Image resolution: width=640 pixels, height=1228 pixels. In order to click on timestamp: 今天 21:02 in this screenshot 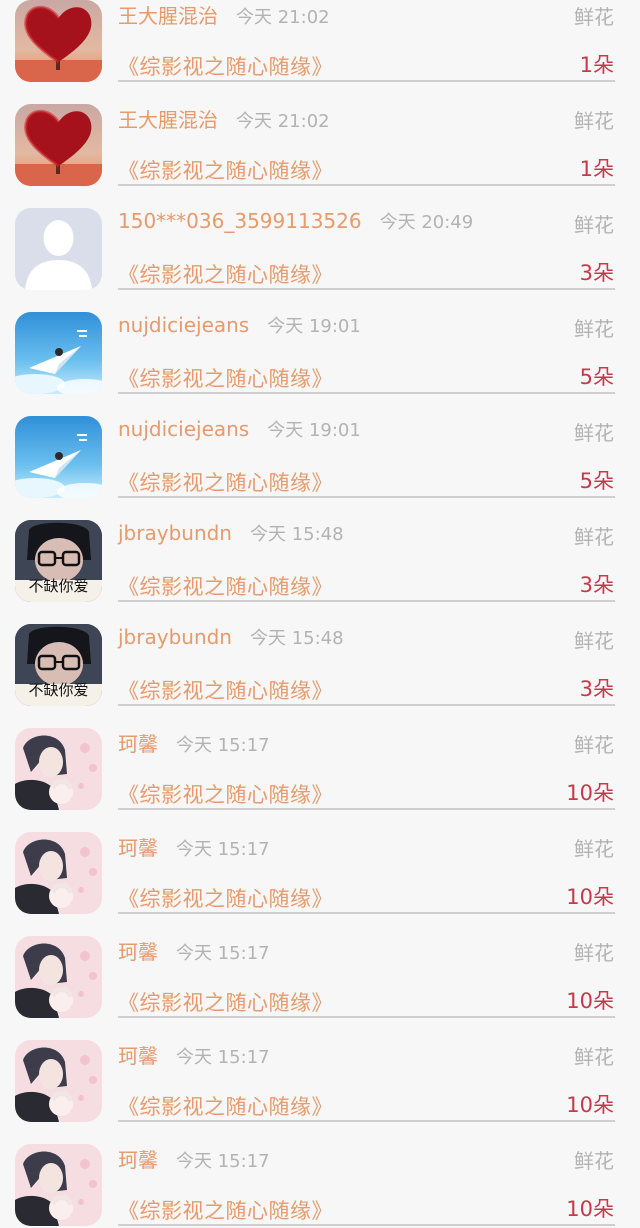, I will do `click(283, 17)`.